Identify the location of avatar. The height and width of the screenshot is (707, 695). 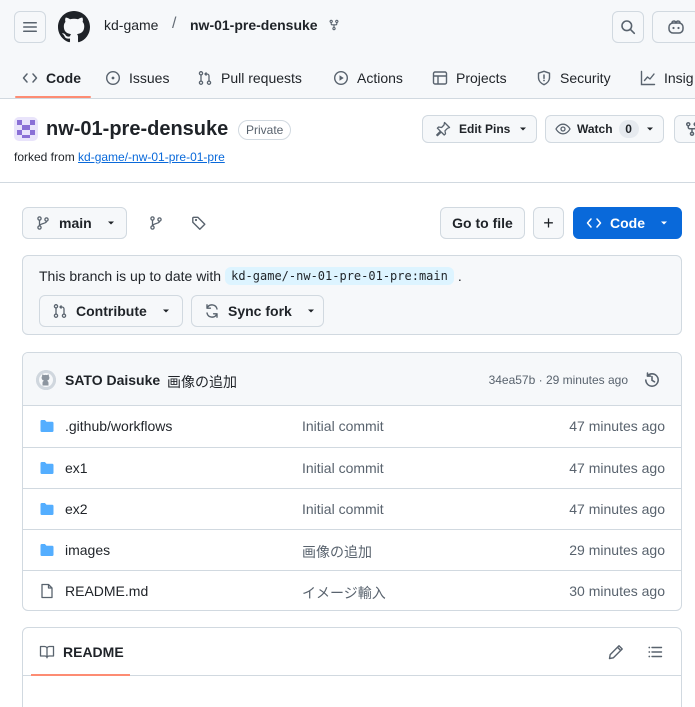
(46, 380).